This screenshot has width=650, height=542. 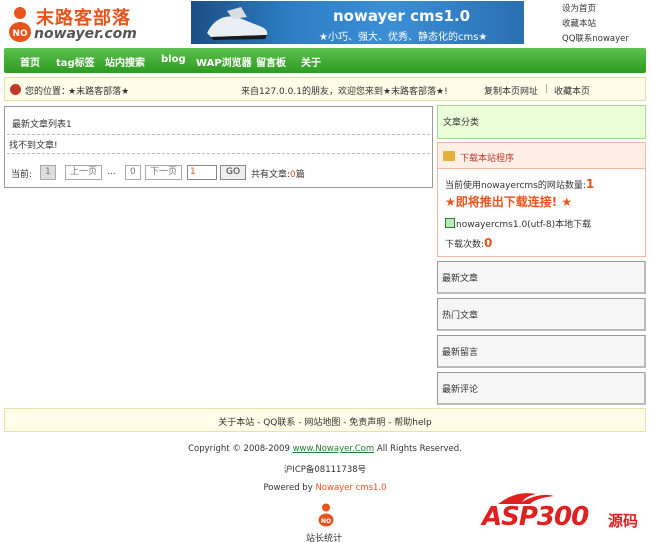 What do you see at coordinates (541, 156) in the screenshot?
I see `download-header: 下载本站程序` at bounding box center [541, 156].